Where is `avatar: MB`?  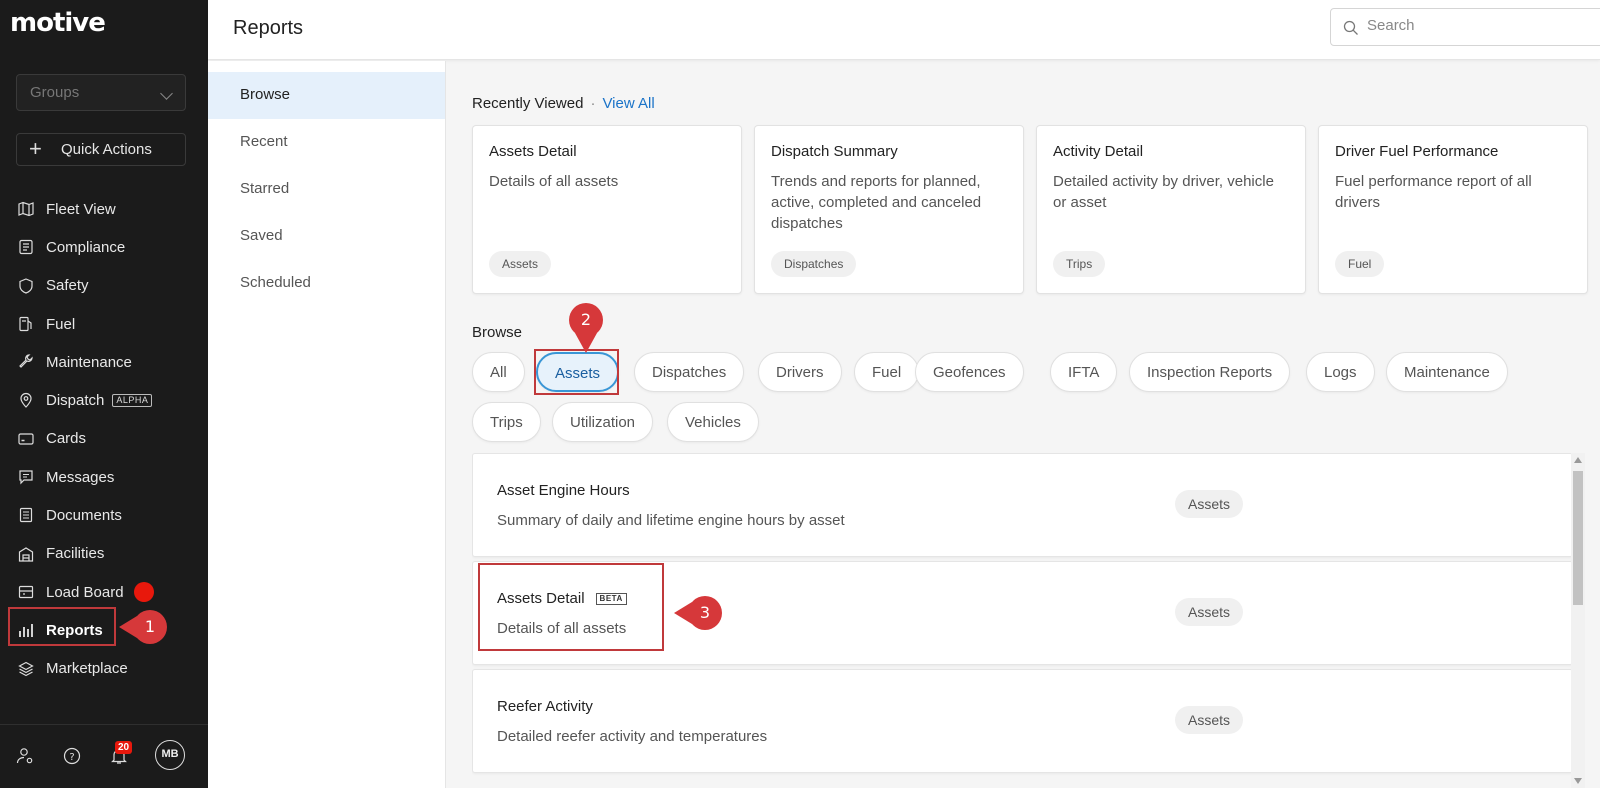
avatar: MB is located at coordinates (170, 755).